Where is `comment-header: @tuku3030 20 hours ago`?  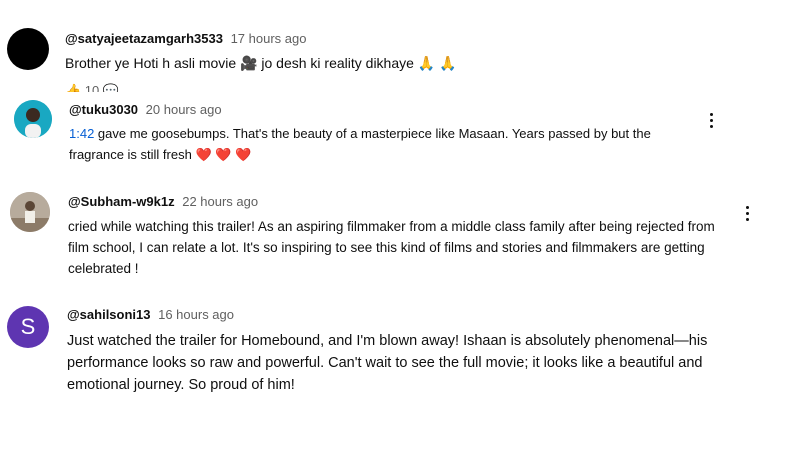
comment-header: @tuku3030 20 hours ago is located at coordinates (145, 109).